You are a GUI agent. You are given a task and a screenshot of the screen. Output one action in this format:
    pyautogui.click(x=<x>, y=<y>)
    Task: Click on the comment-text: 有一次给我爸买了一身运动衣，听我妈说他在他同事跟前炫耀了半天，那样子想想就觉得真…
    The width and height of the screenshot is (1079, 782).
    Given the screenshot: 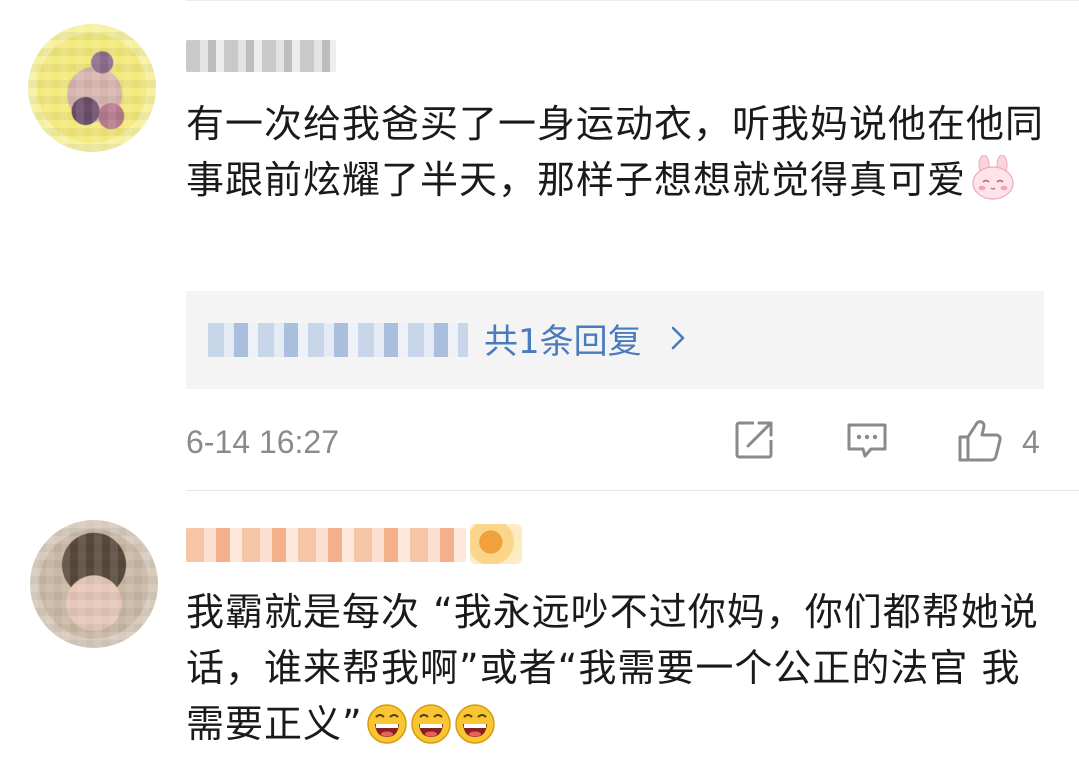 What is the action you would take?
    pyautogui.click(x=615, y=152)
    